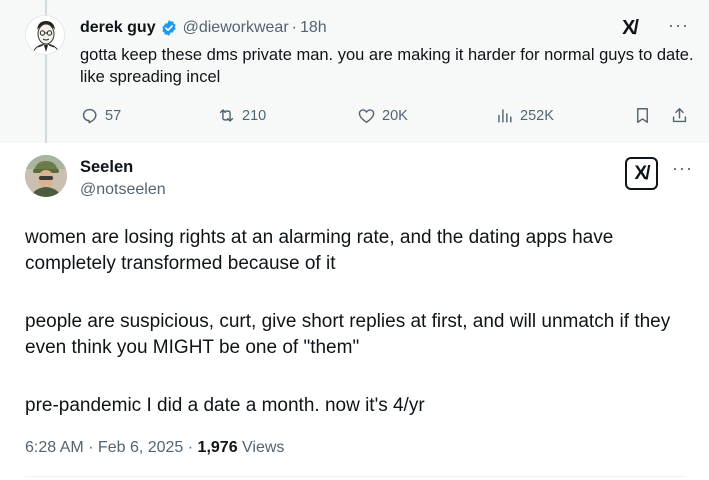  Describe the element at coordinates (89, 116) in the screenshot. I see `reply-icon` at that location.